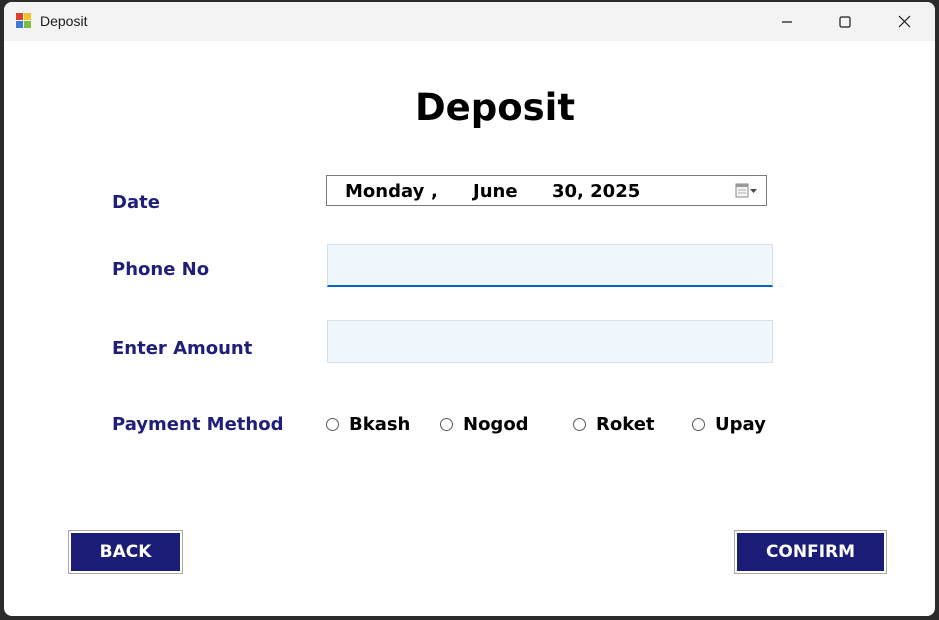  I want to click on title-bar: Deposit, so click(469, 21).